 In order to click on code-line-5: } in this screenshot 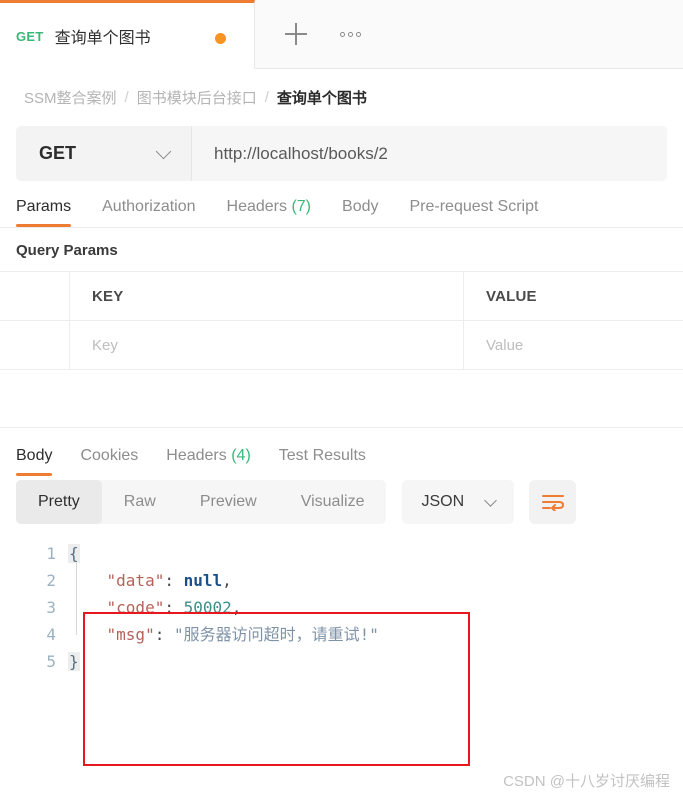, I will do `click(367, 661)`.